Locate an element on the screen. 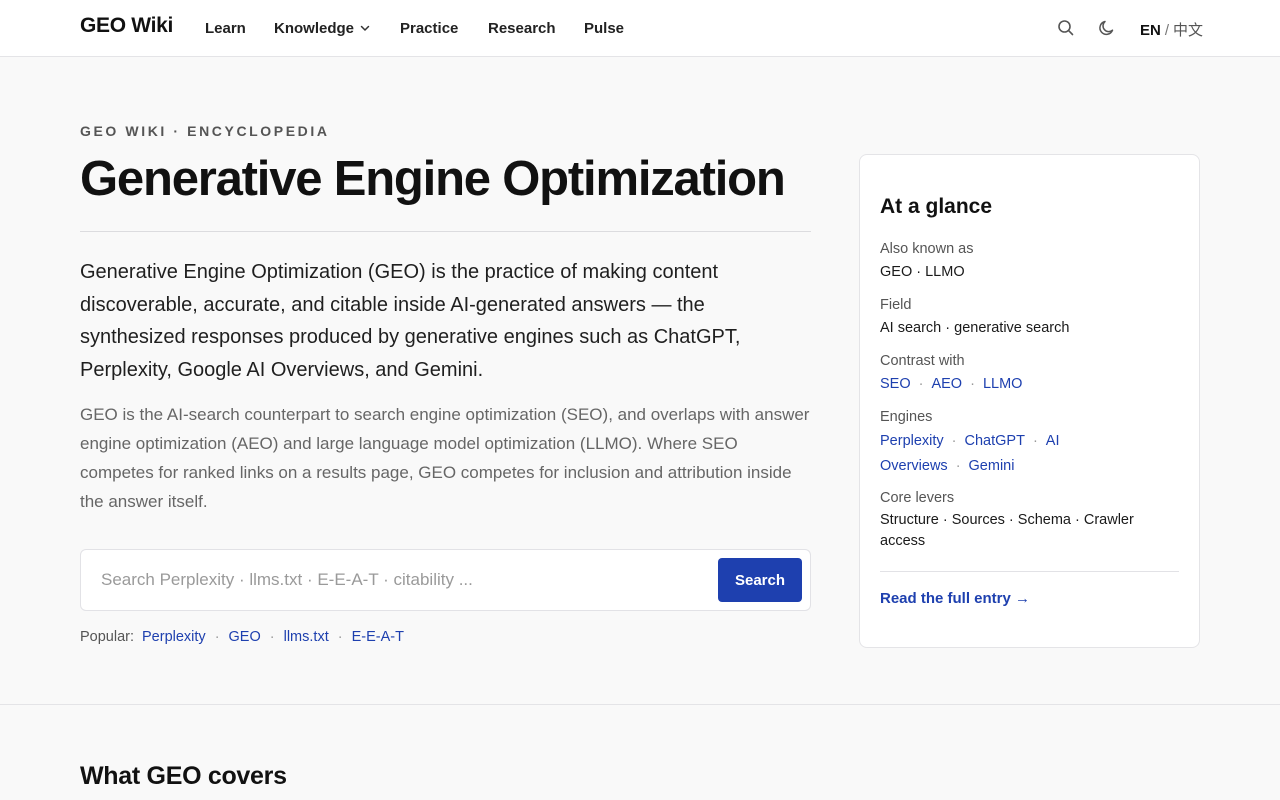 The height and width of the screenshot is (800, 1280). nav-pulse: Pulse is located at coordinates (604, 28).